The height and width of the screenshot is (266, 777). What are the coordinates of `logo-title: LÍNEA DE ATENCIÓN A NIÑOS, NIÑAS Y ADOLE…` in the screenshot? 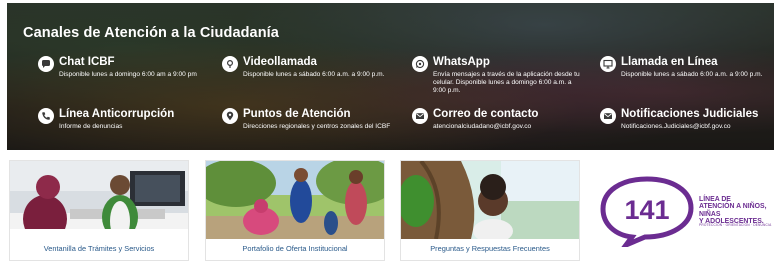 It's located at (736, 211).